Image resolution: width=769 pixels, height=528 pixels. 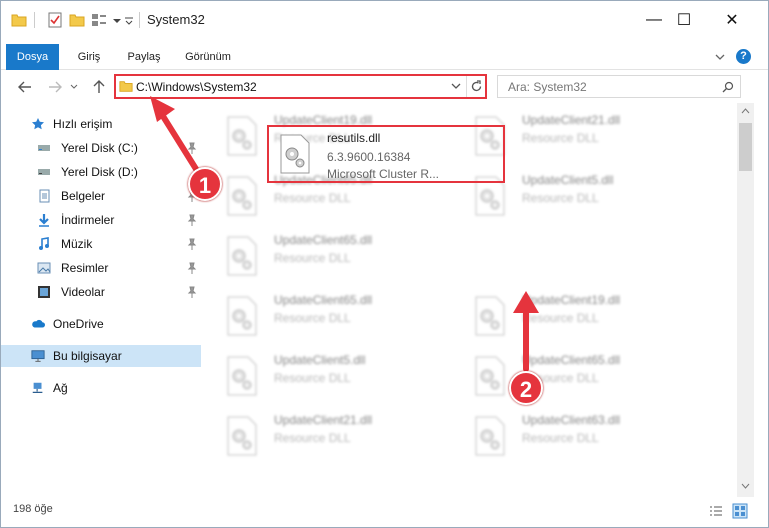 What do you see at coordinates (745, 111) in the screenshot?
I see `scroll-up-icon` at bounding box center [745, 111].